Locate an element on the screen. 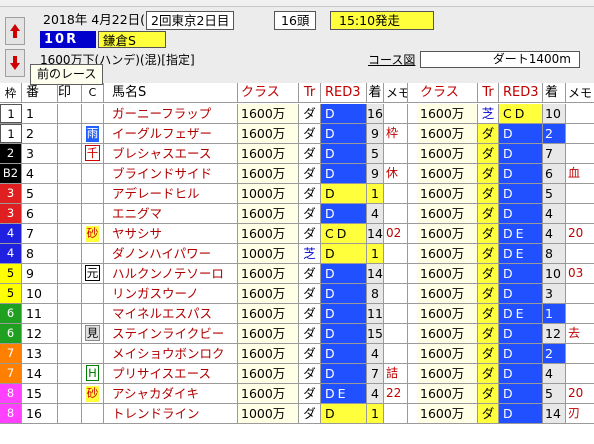  horse-name: ステインライクビー is located at coordinates (171, 333).